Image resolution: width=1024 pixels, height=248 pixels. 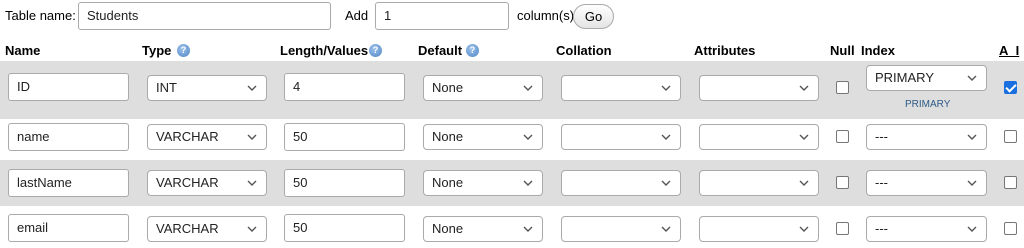 What do you see at coordinates (207, 88) in the screenshot?
I see `type-select: INT` at bounding box center [207, 88].